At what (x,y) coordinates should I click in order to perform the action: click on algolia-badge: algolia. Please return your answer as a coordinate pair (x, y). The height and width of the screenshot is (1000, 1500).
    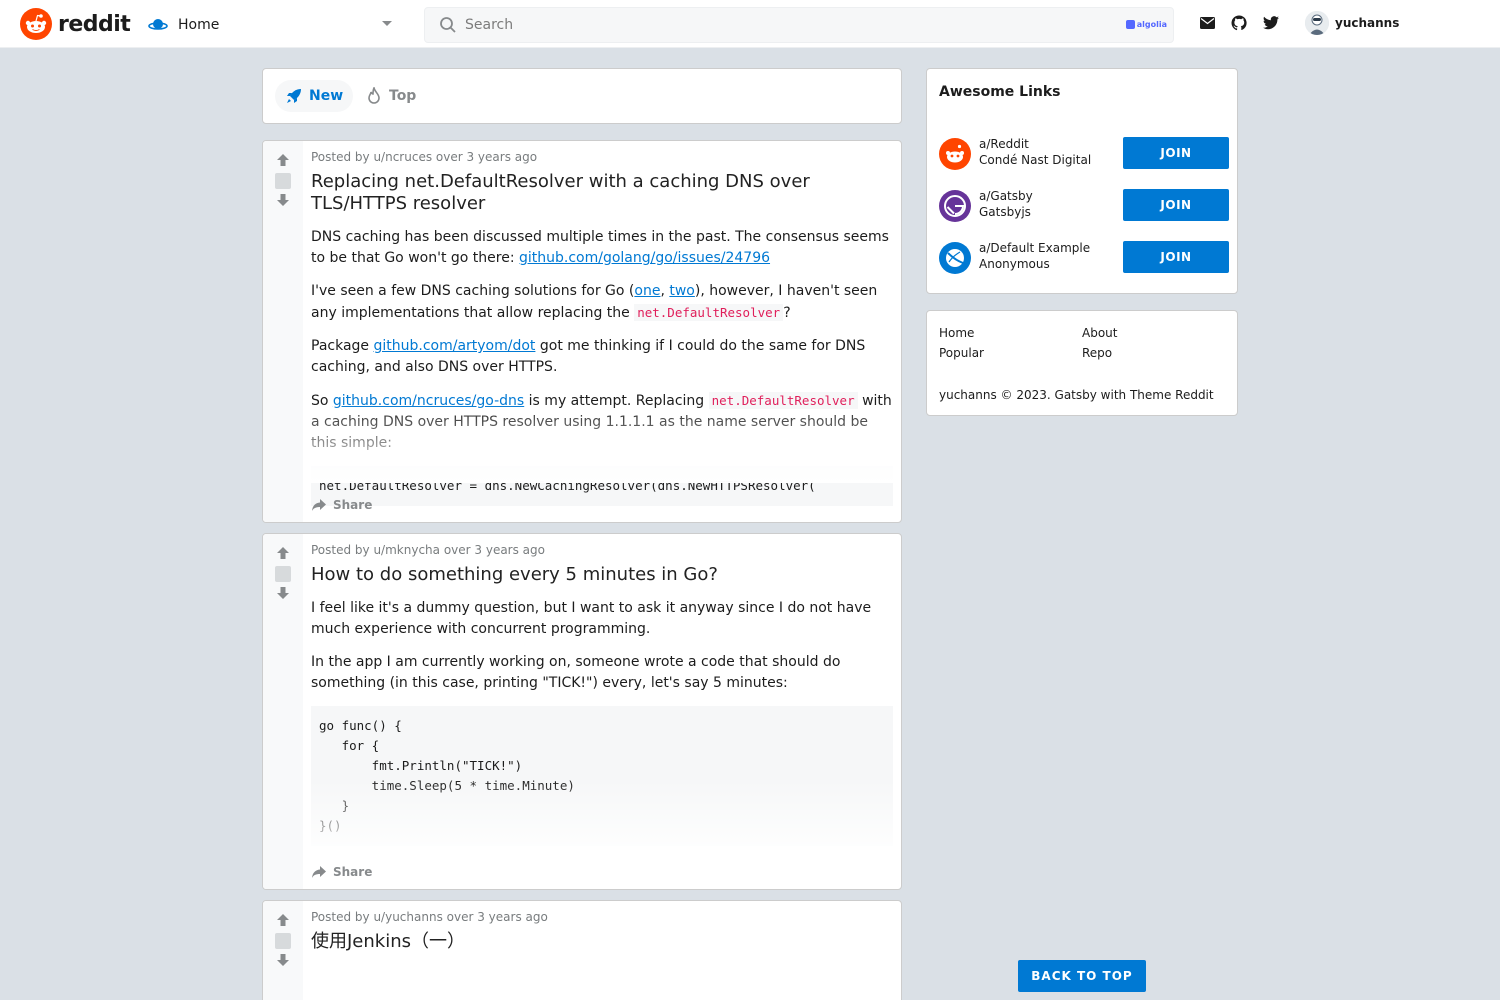
    Looking at the image, I should click on (1146, 24).